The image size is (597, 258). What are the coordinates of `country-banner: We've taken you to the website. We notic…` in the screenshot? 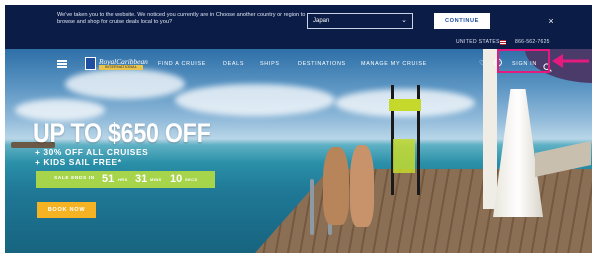 It's located at (298, 21).